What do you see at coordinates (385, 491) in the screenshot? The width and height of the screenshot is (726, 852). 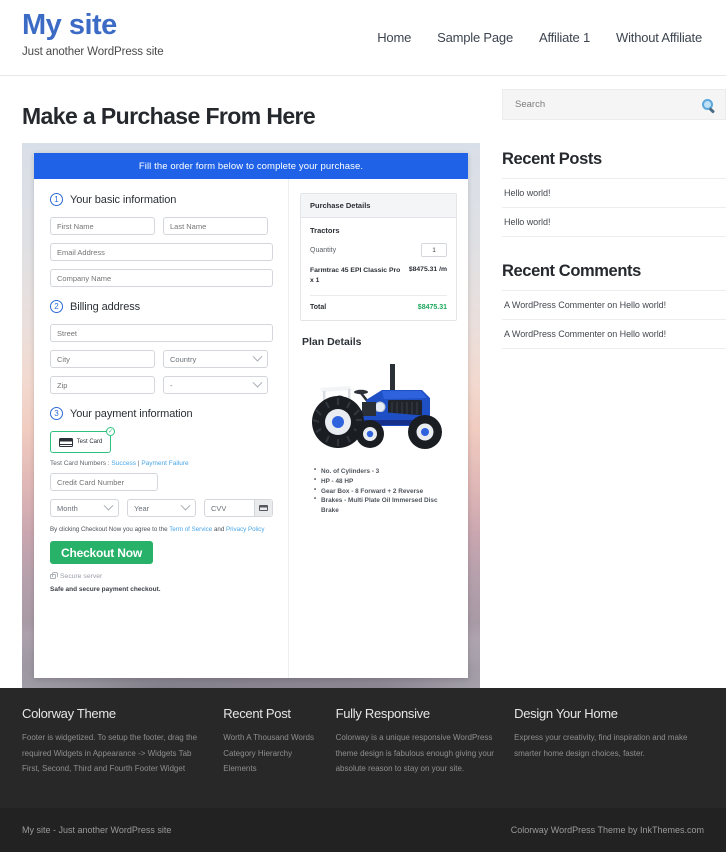 I see `spec-item: Gear Box - 8 Forward + 2 Reverse` at bounding box center [385, 491].